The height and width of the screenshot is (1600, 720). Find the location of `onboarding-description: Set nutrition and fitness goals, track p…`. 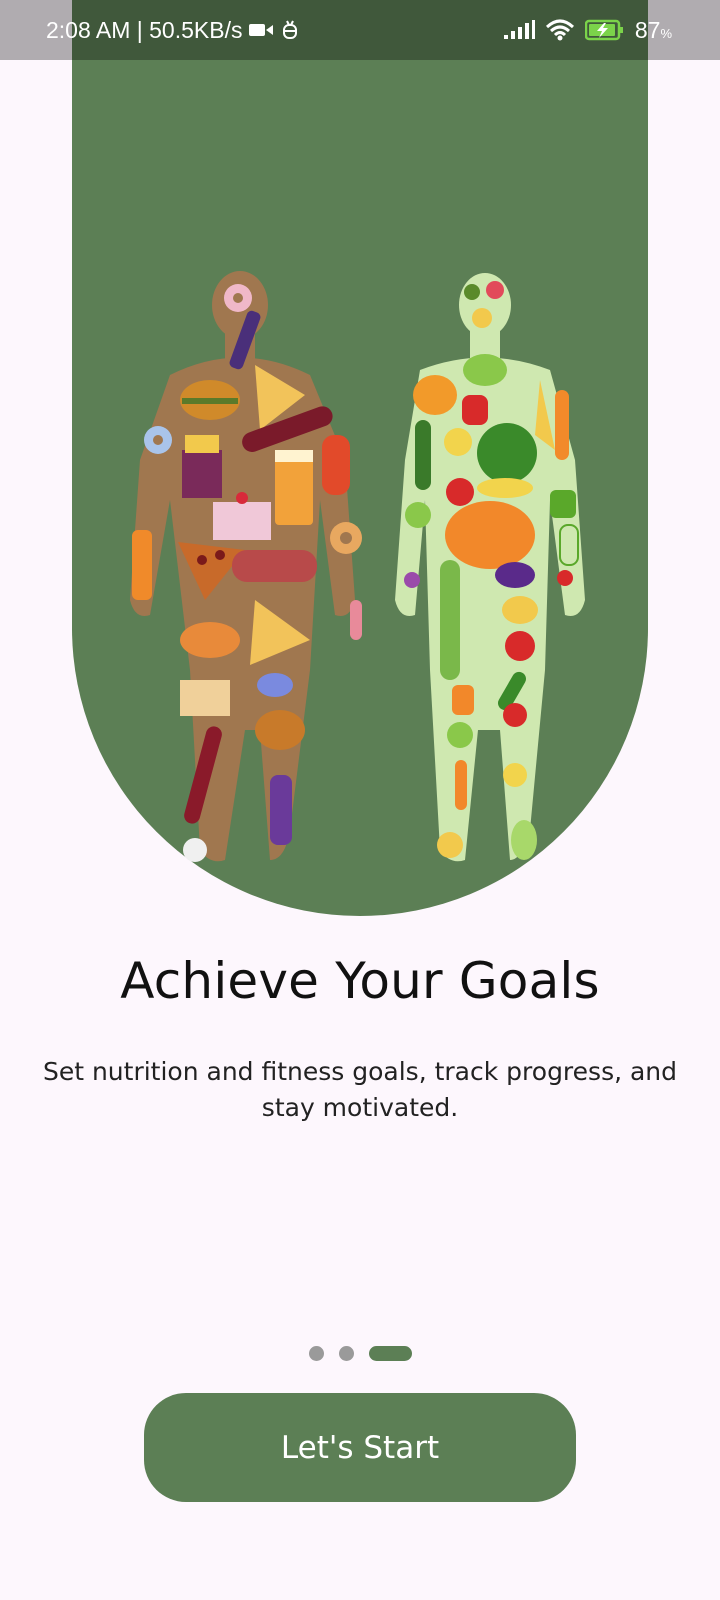

onboarding-description: Set nutrition and fitness goals, track p… is located at coordinates (360, 1089).